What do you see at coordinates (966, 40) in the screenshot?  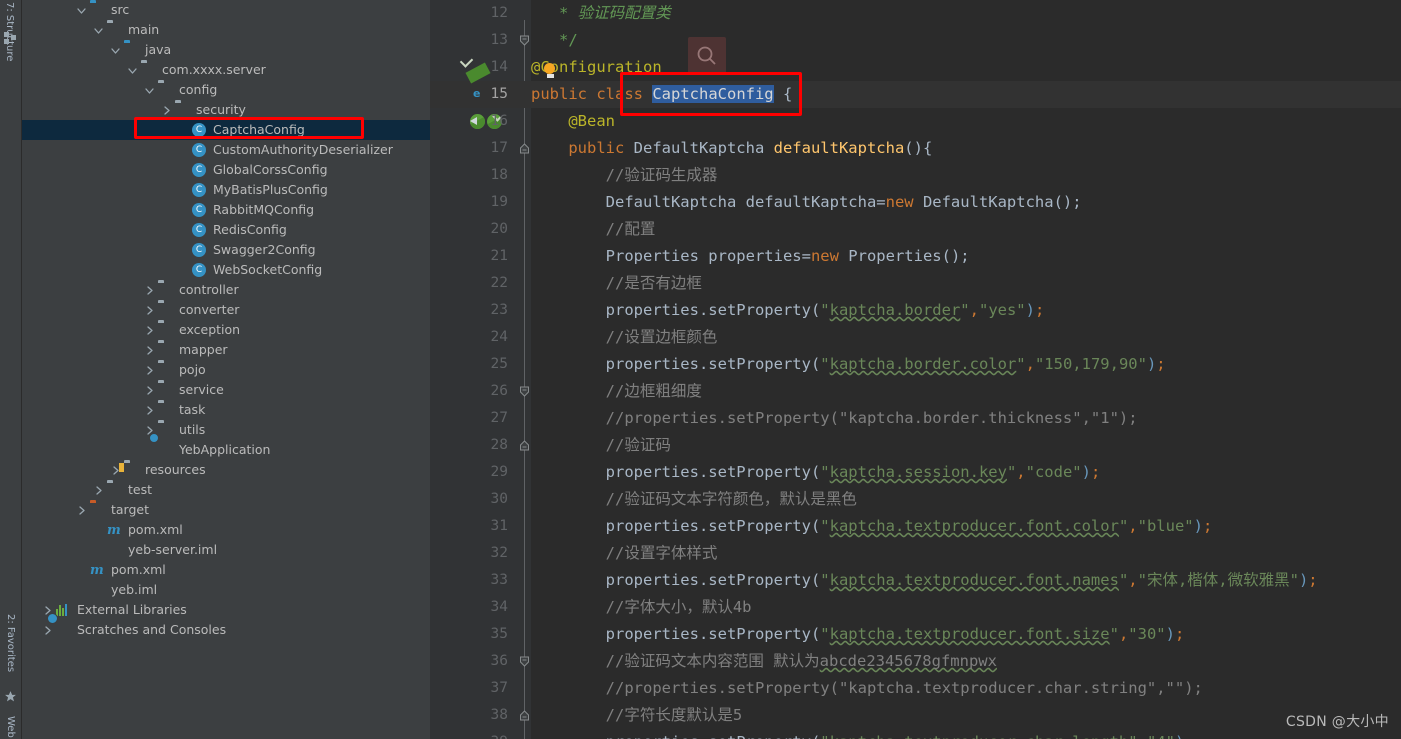 I see `code-line-13: */` at bounding box center [966, 40].